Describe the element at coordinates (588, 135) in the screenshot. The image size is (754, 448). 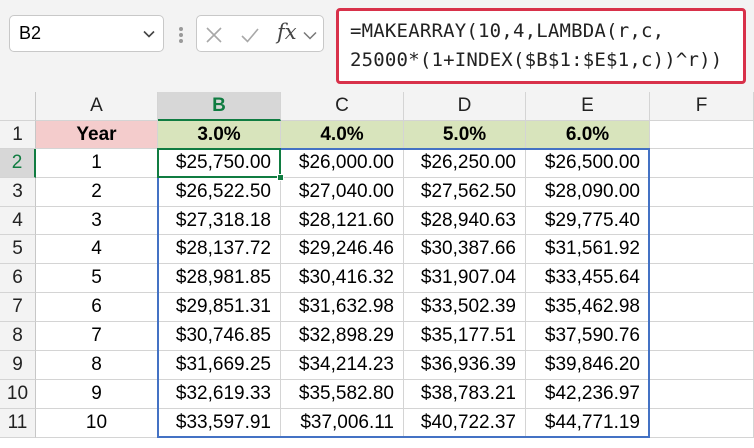
I see `cell-e1: 6.0%` at that location.